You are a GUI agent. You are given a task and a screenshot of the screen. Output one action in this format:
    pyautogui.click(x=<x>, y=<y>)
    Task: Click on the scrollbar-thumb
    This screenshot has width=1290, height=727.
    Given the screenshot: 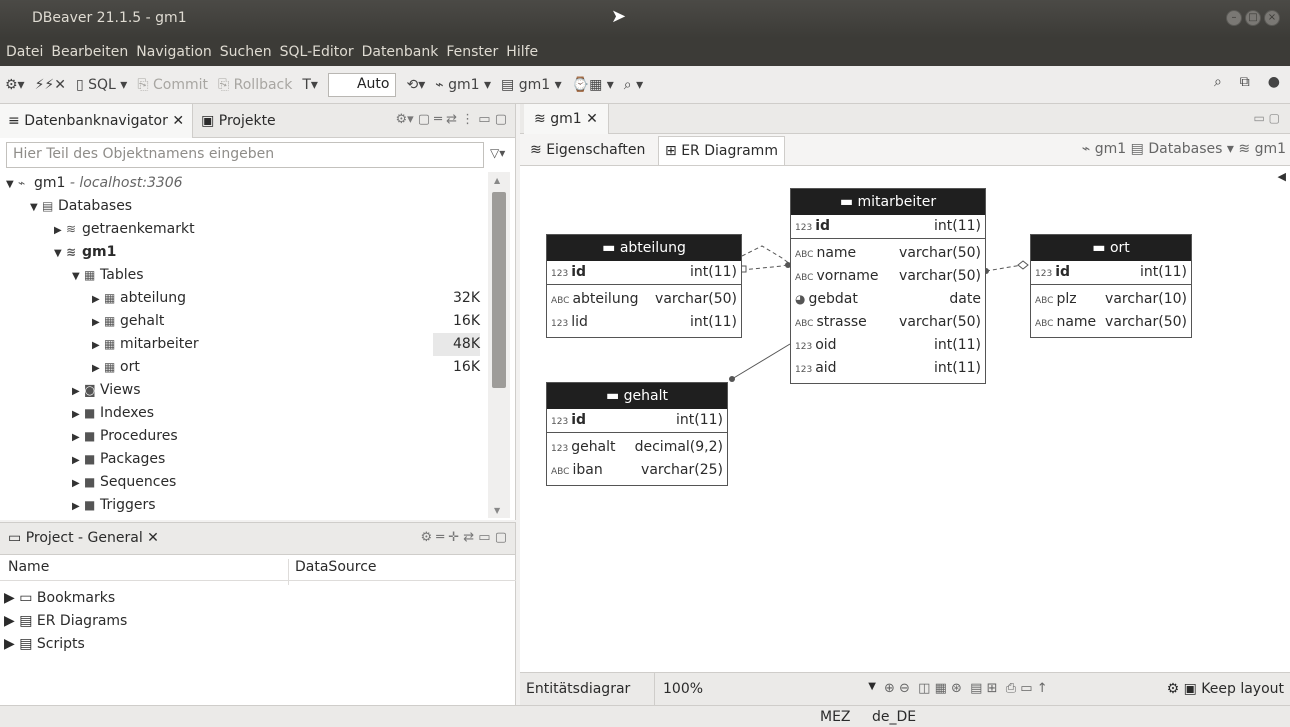 What is the action you would take?
    pyautogui.click(x=499, y=290)
    